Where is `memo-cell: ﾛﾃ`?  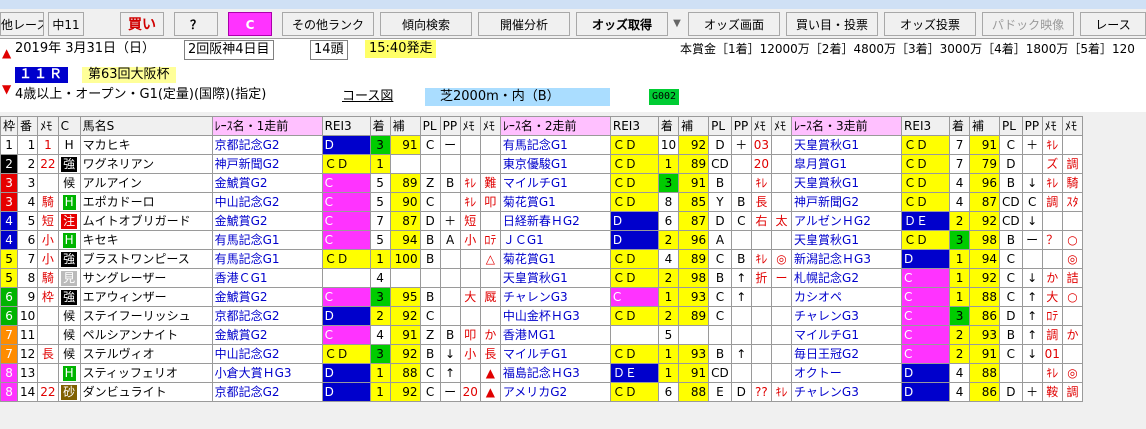
memo-cell: ﾛﾃ is located at coordinates (490, 240).